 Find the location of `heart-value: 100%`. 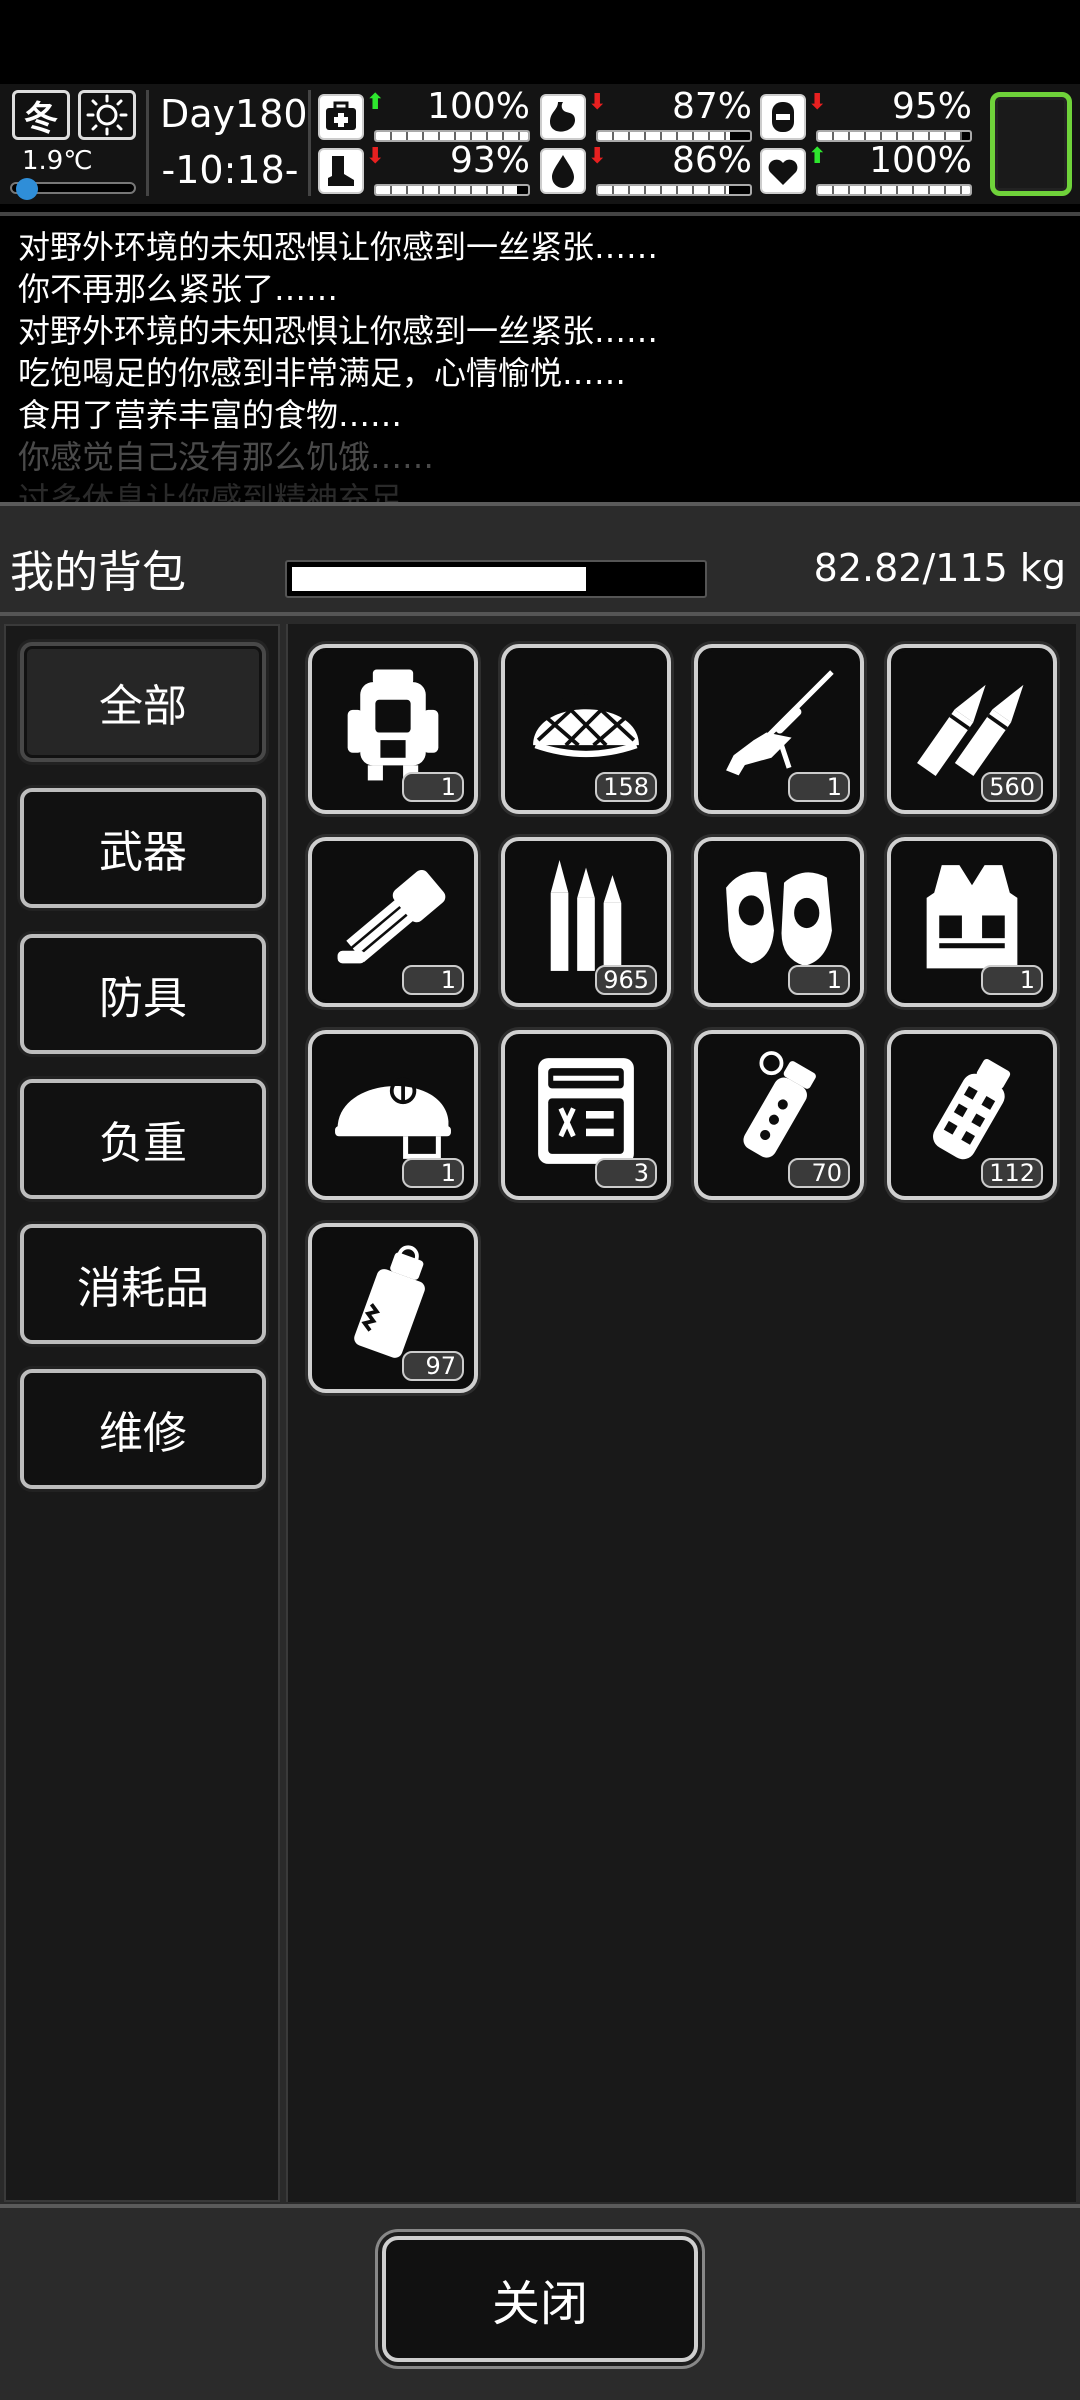

heart-value: 100% is located at coordinates (920, 160).